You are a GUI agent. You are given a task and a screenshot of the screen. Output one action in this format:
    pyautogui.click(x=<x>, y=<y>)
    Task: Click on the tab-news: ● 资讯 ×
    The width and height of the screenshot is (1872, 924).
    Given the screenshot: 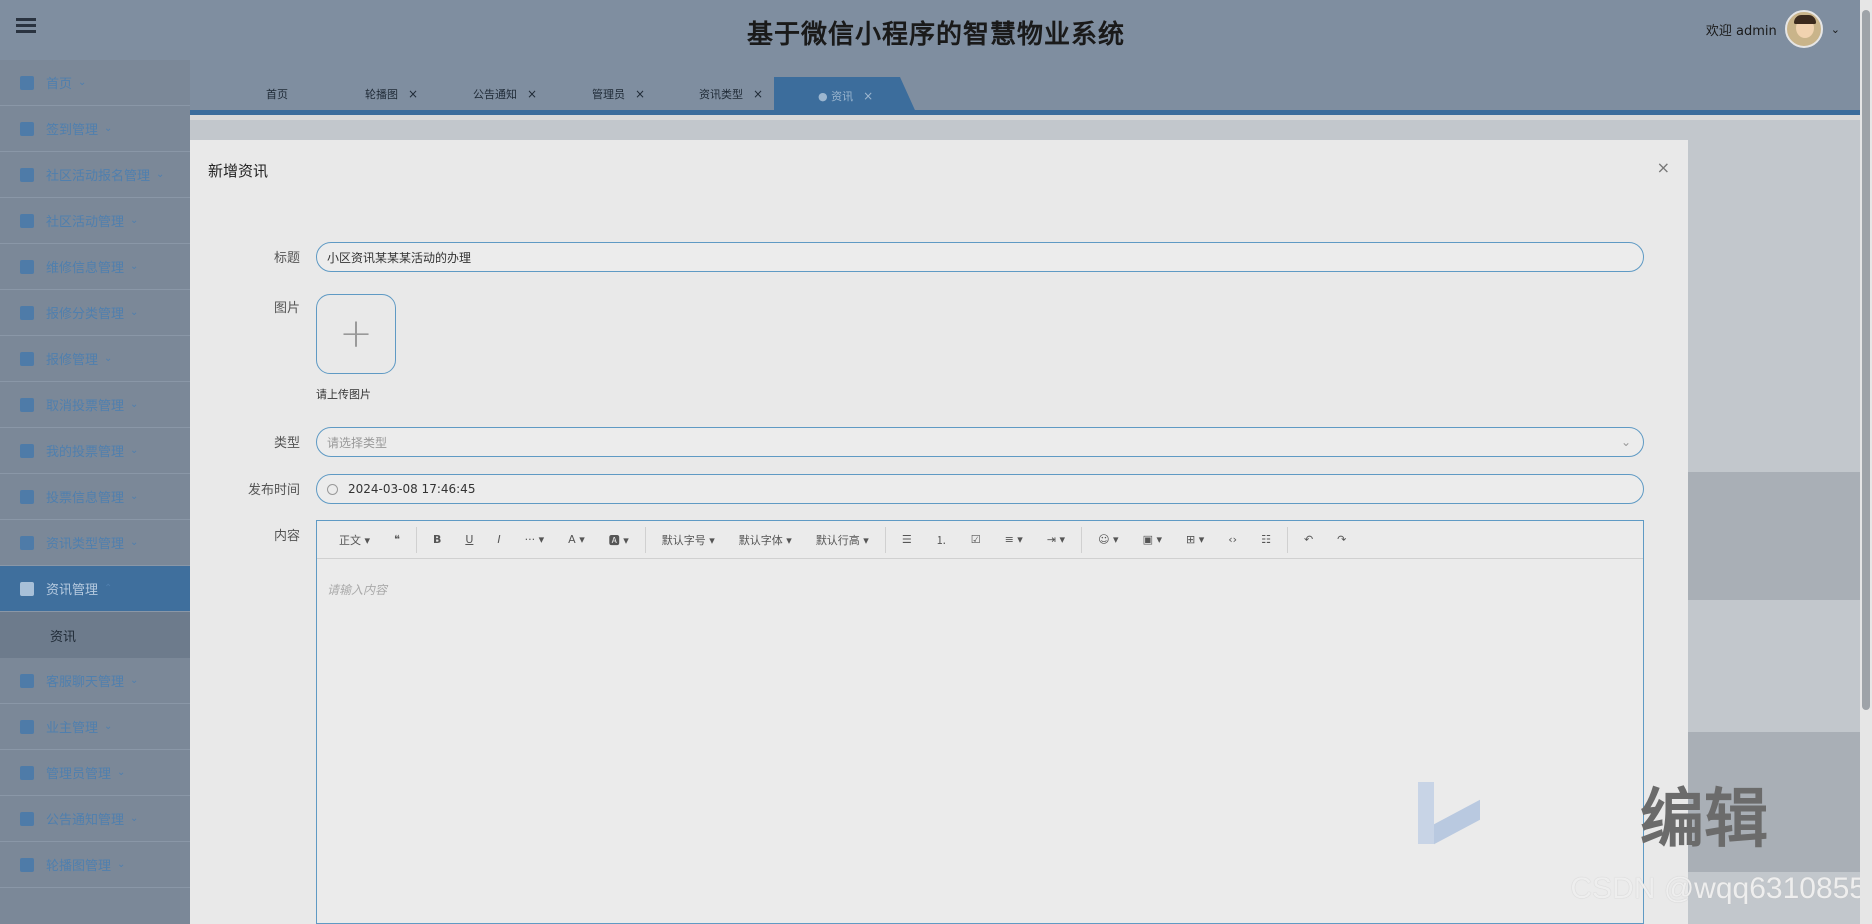 What is the action you would take?
    pyautogui.click(x=846, y=96)
    